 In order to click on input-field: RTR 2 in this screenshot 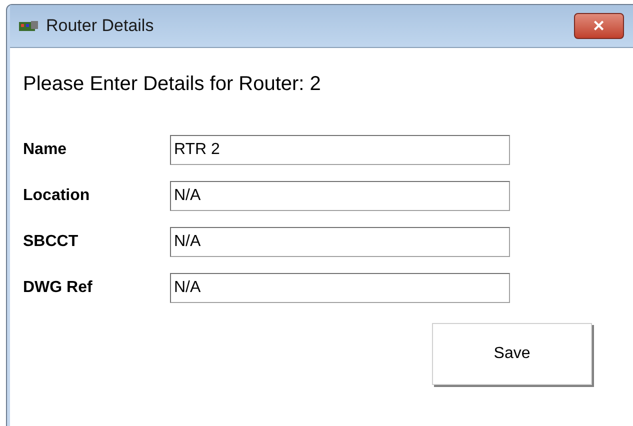, I will do `click(340, 150)`.